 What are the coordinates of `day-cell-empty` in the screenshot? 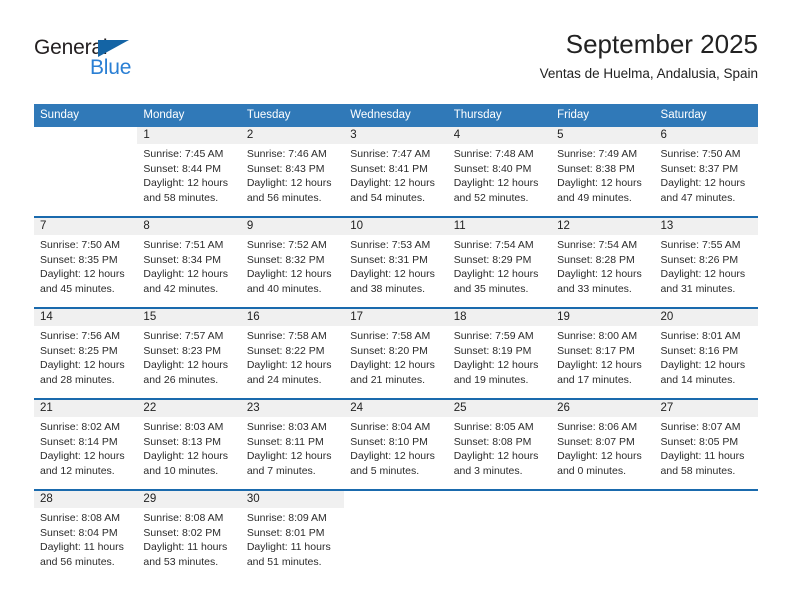 It's located at (706, 535).